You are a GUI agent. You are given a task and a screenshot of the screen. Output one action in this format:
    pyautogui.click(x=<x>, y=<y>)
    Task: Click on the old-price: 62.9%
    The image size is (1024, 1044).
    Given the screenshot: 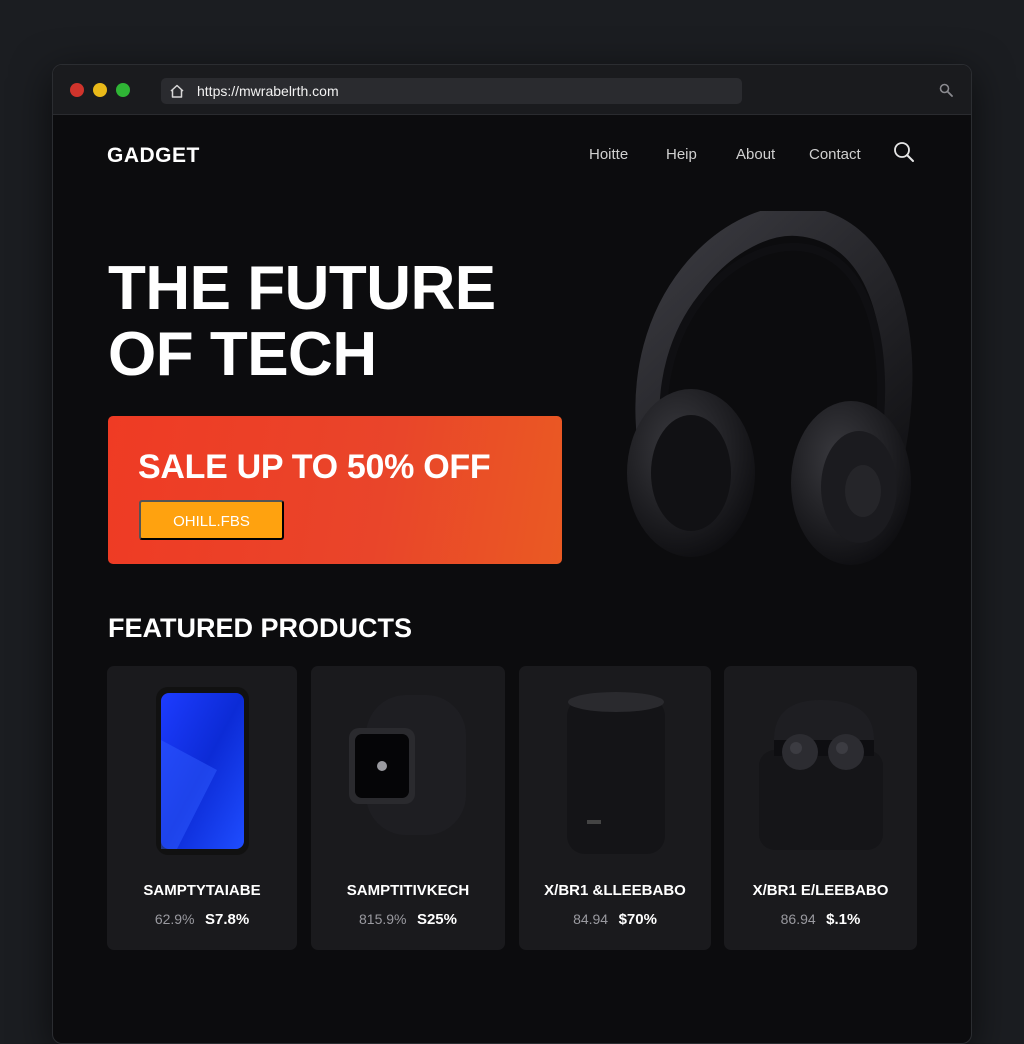 What is the action you would take?
    pyautogui.click(x=174, y=919)
    